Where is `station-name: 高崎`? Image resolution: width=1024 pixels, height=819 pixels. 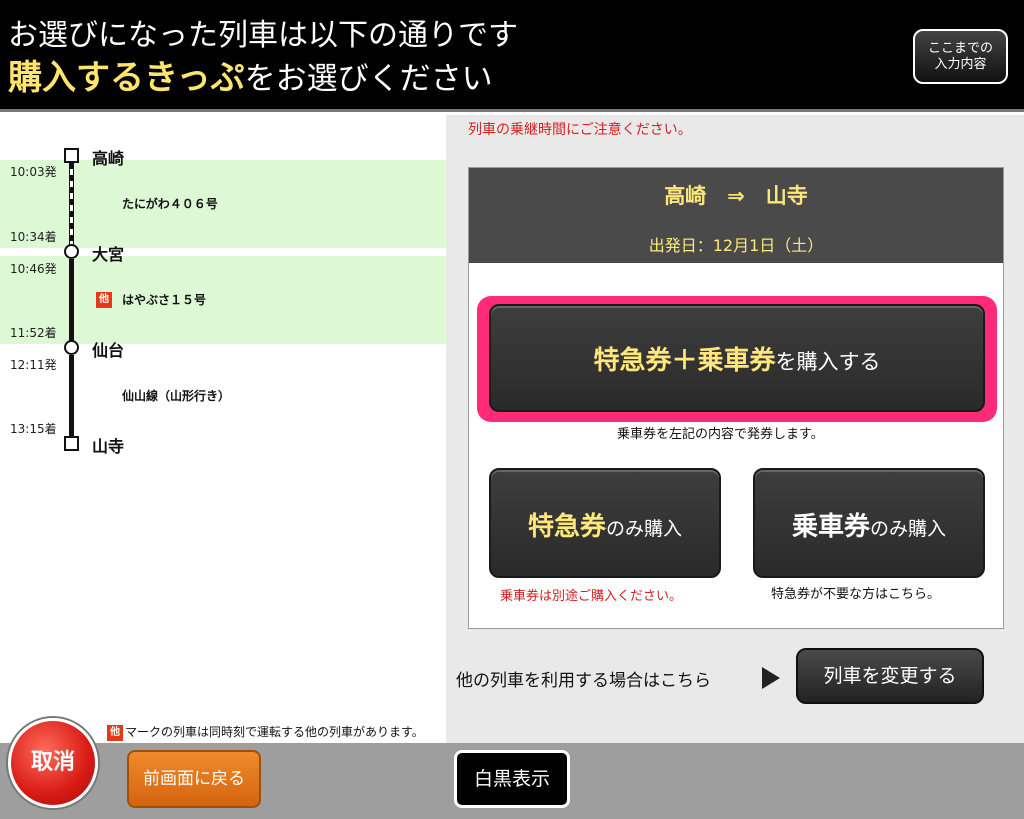
station-name: 高崎 is located at coordinates (108, 158).